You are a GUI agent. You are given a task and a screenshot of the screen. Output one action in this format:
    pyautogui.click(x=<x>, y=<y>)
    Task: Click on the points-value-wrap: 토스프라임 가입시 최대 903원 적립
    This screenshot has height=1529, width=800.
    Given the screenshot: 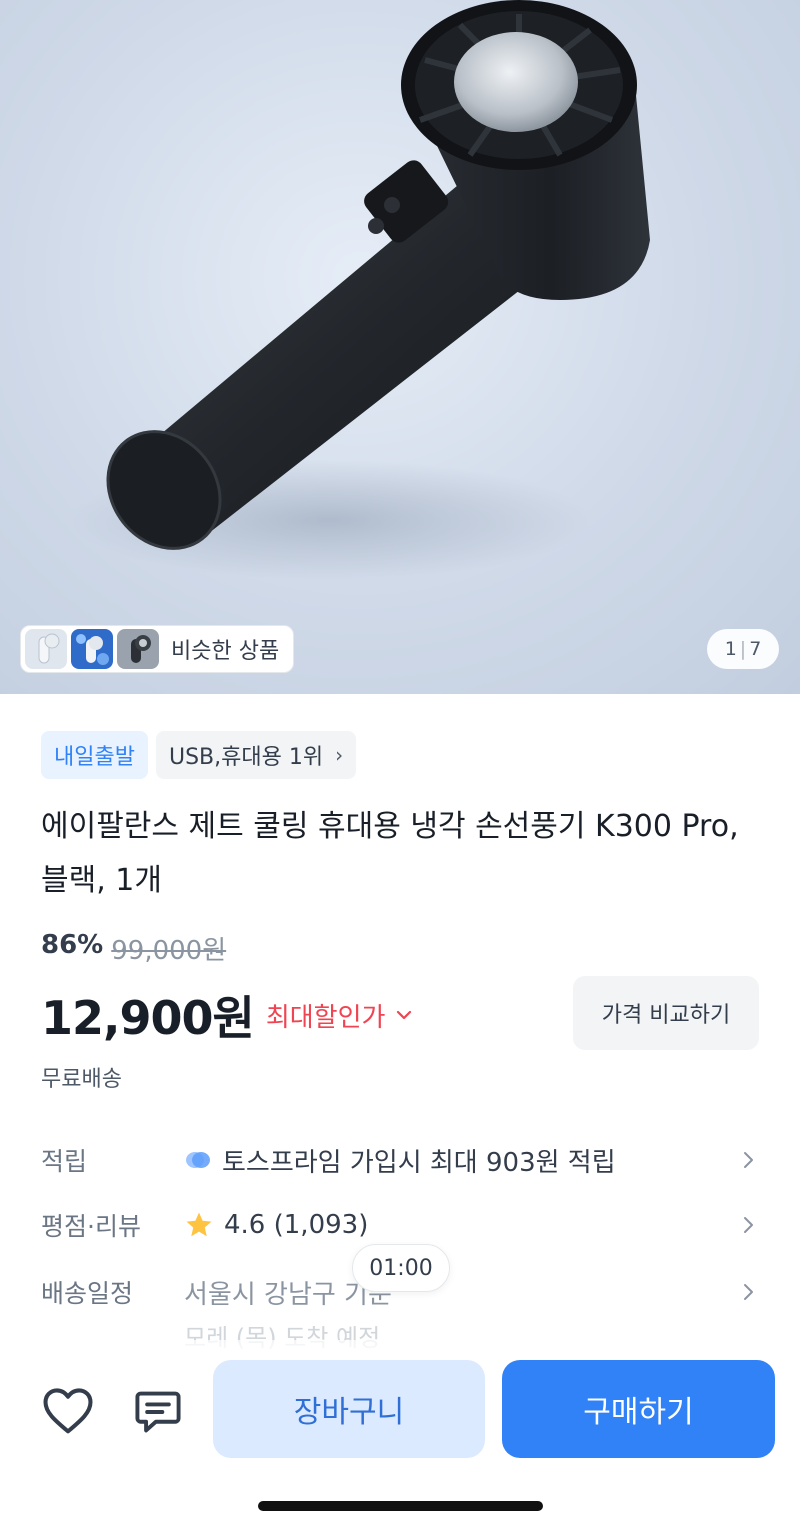 What is the action you would take?
    pyautogui.click(x=472, y=1160)
    